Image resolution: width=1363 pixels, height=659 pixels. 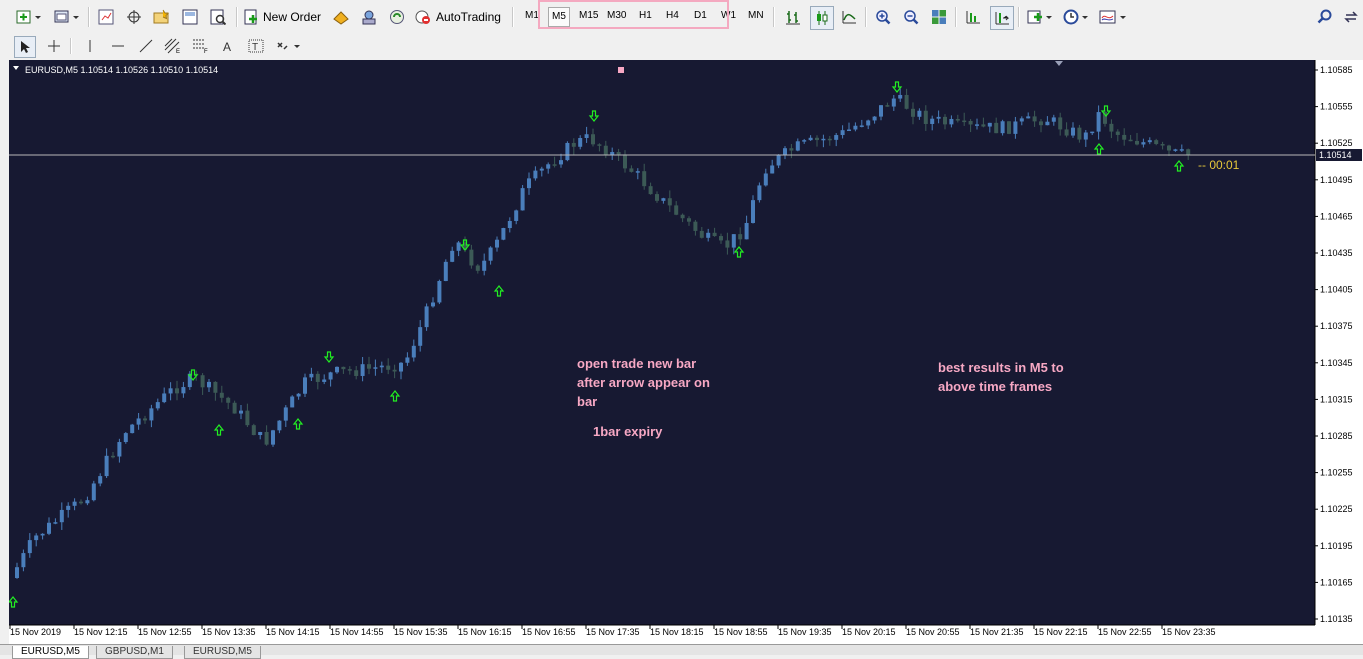 I want to click on time-tick-label: 15 Nov 22:15, so click(x=1061, y=632).